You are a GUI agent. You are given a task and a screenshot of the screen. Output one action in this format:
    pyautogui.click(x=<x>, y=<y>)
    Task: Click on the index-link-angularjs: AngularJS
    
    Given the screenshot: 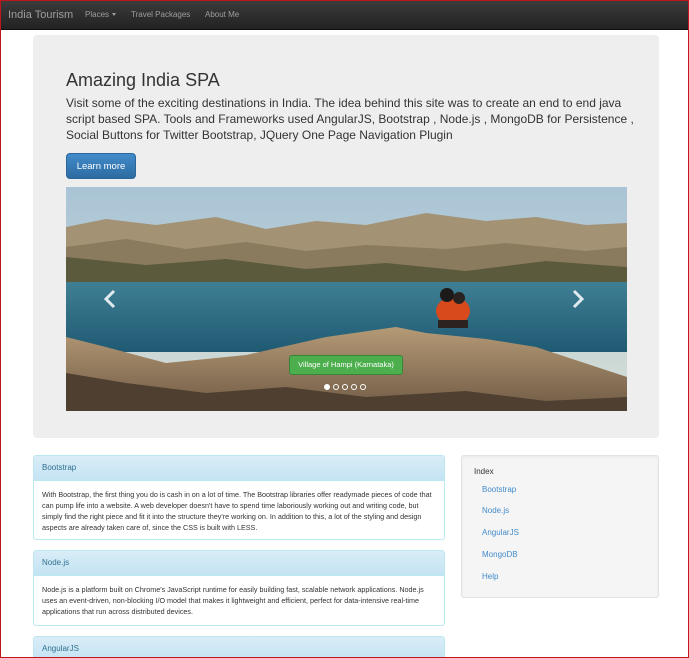 What is the action you would take?
    pyautogui.click(x=500, y=532)
    